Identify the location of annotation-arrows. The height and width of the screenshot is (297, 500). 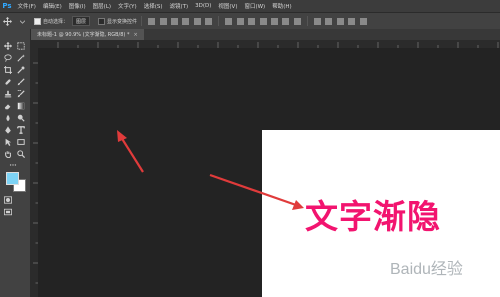
(210, 170).